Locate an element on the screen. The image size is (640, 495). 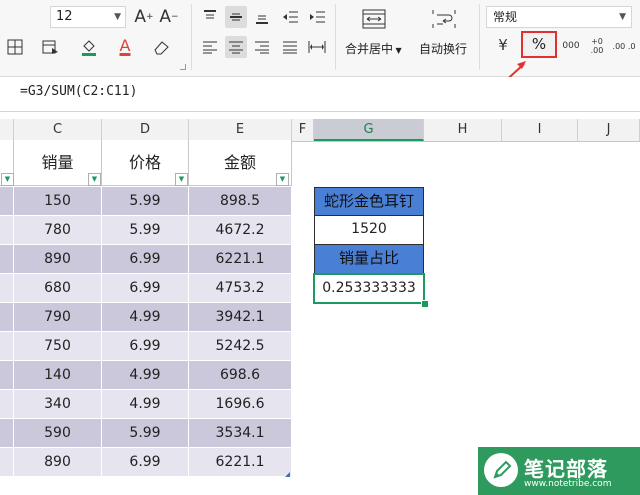
font-size-select: 12 ▼ is located at coordinates (88, 17).